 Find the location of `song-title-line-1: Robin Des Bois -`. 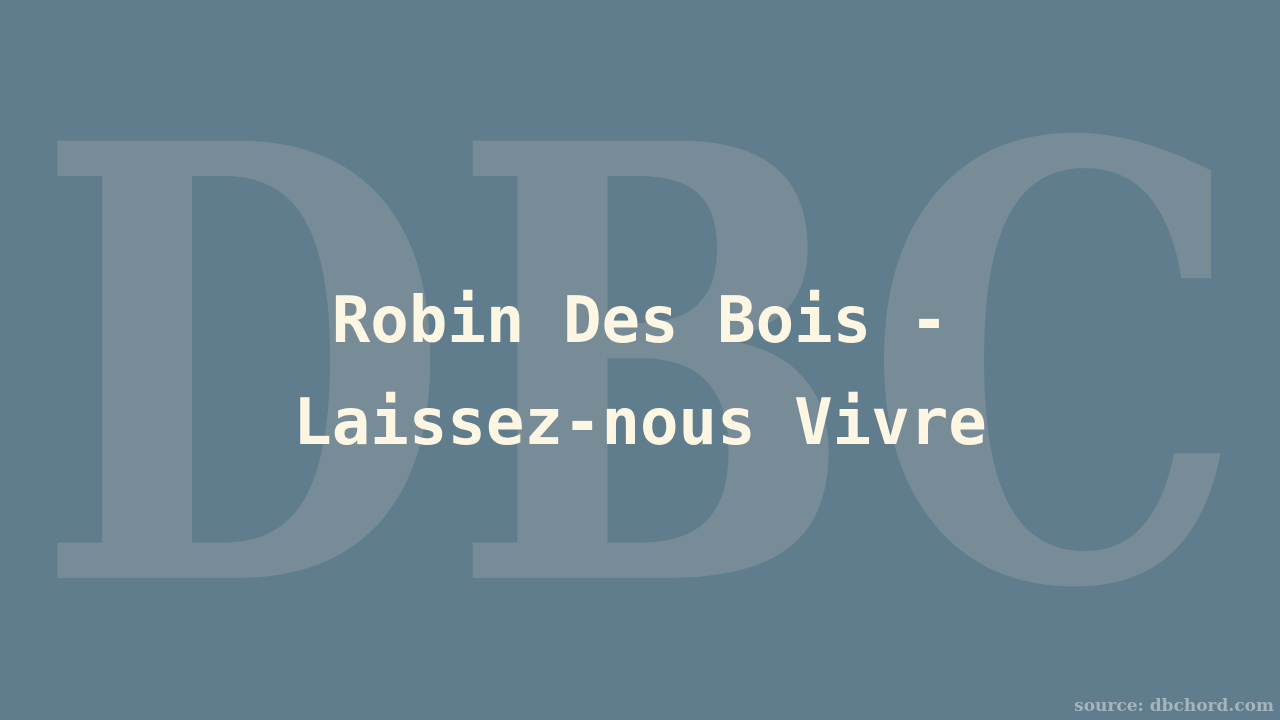

song-title-line-1: Robin Des Bois - is located at coordinates (640, 321).